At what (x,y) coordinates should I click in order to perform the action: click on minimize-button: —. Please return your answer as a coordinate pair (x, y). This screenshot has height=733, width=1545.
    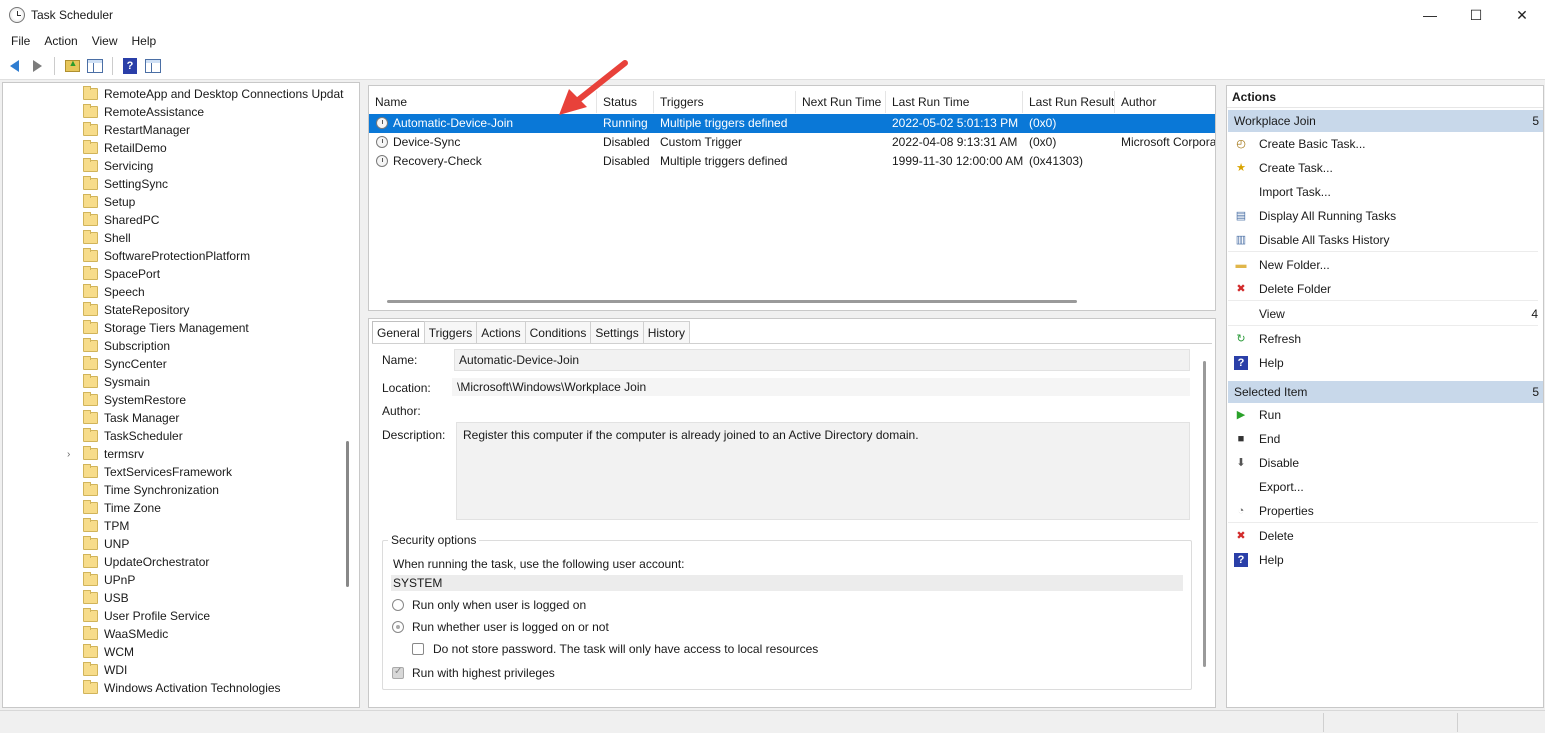
    Looking at the image, I should click on (1430, 15).